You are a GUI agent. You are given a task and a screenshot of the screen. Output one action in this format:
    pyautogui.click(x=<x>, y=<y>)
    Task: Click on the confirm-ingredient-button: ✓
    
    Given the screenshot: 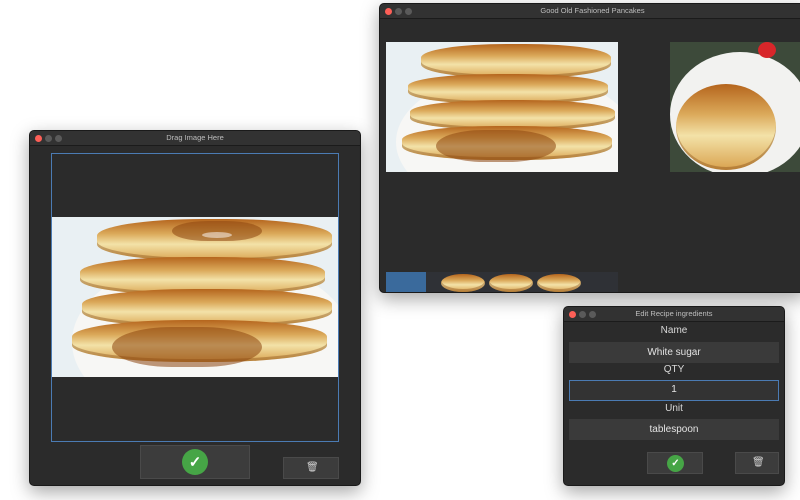 What is the action you would take?
    pyautogui.click(x=675, y=463)
    